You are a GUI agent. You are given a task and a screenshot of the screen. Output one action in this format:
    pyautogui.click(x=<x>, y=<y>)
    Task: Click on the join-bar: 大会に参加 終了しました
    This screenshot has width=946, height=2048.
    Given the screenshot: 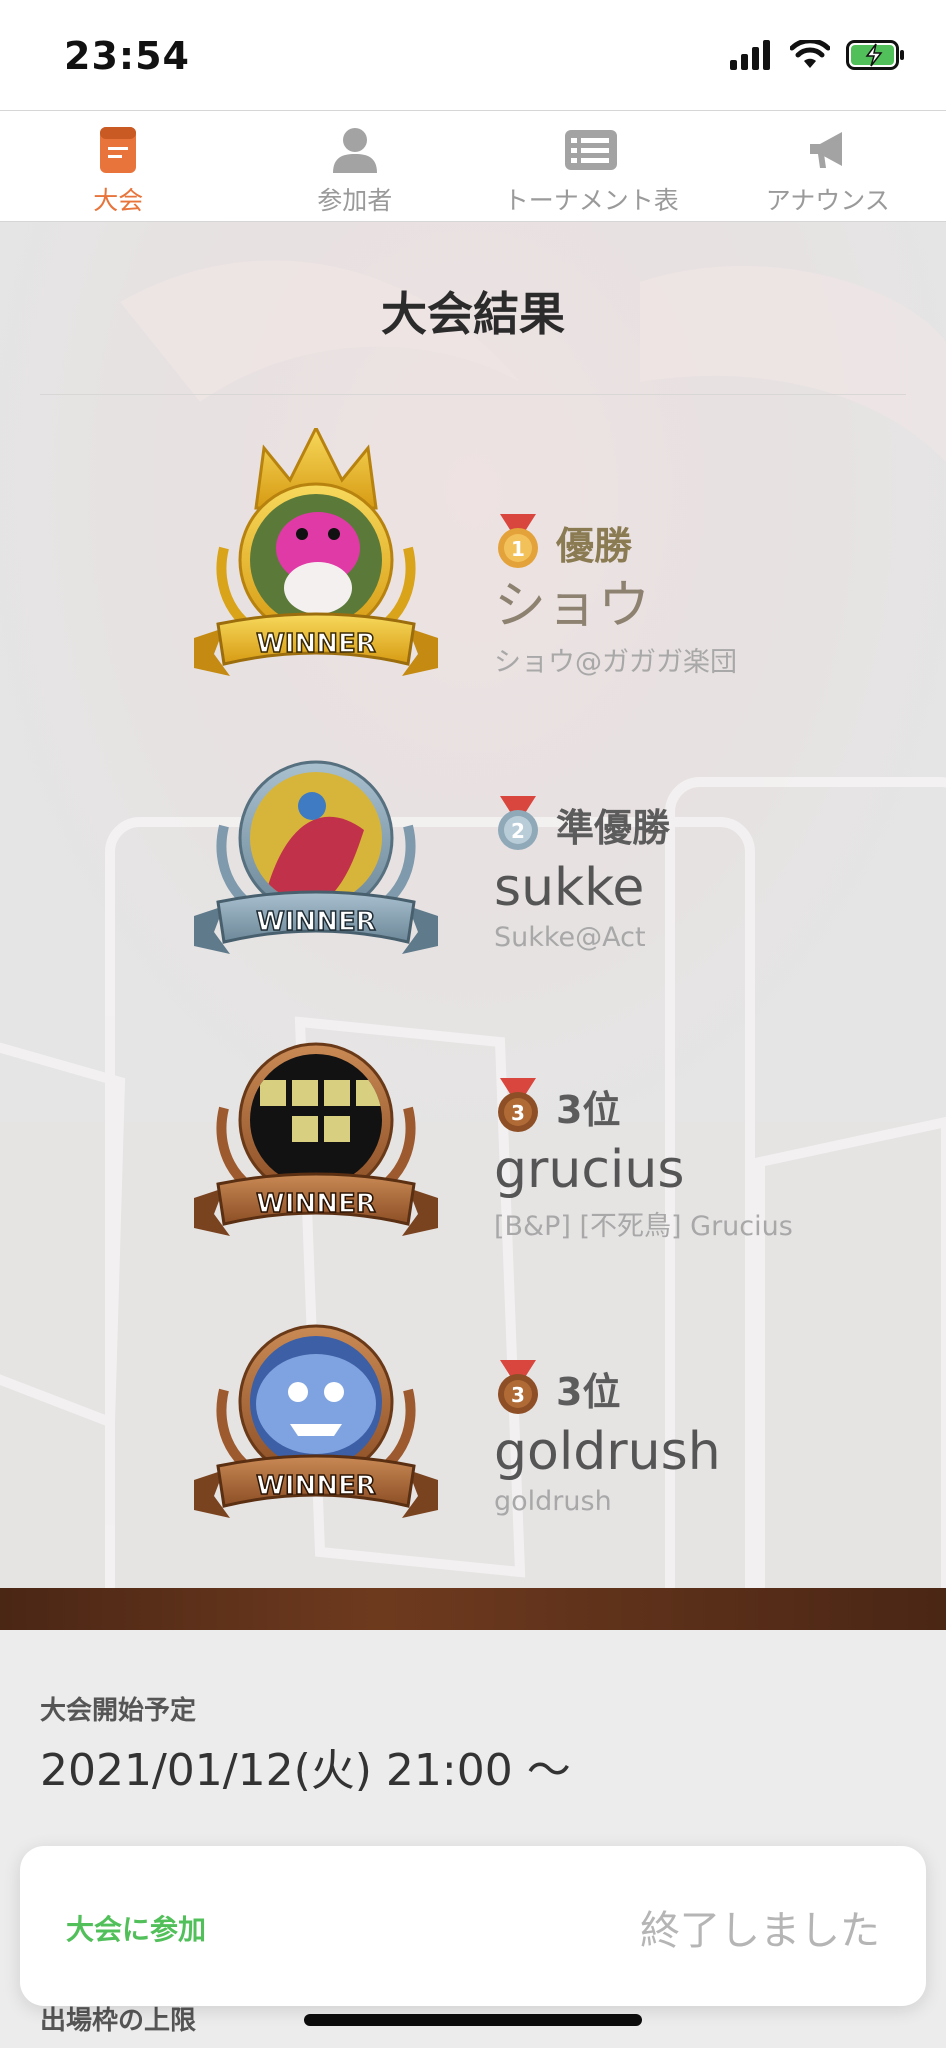 What is the action you would take?
    pyautogui.click(x=473, y=1926)
    